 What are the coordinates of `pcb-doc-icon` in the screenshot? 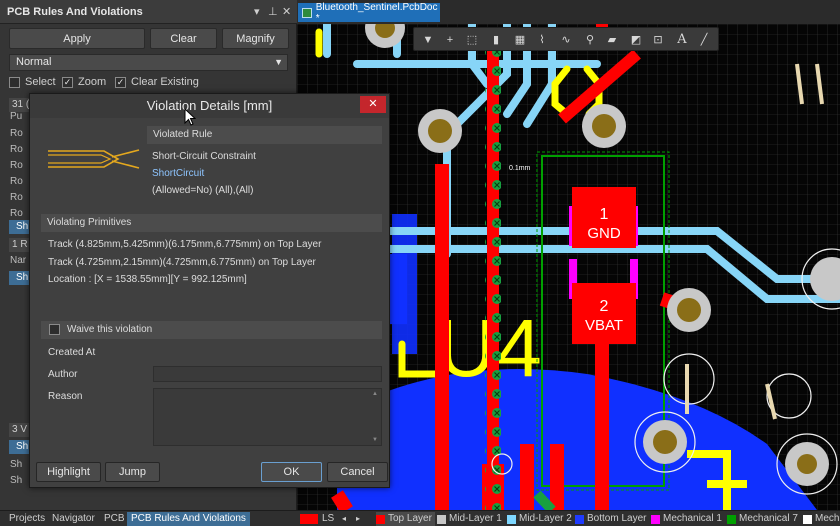 It's located at (307, 12).